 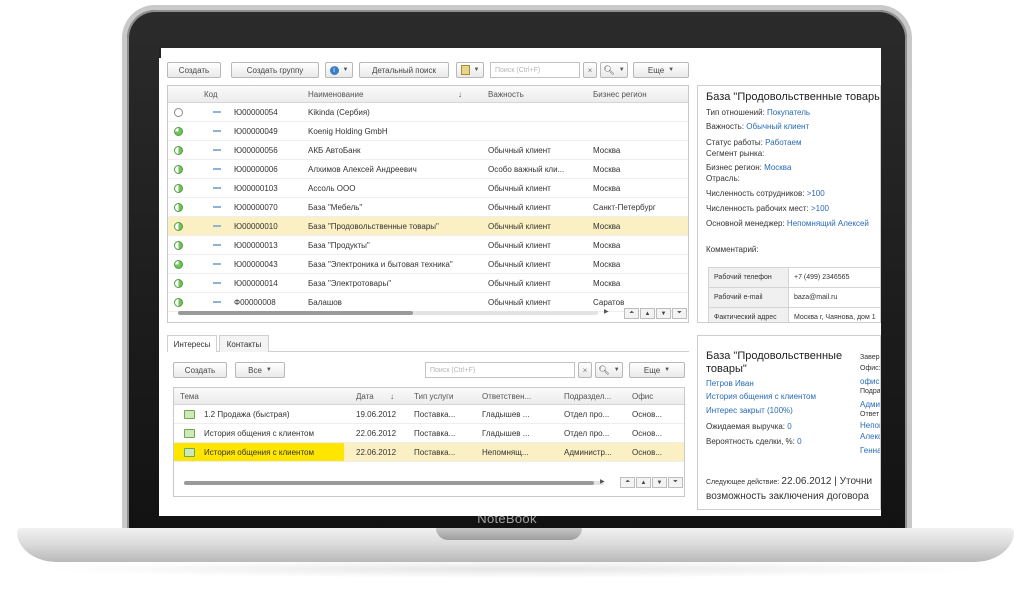 What do you see at coordinates (192, 343) in the screenshot?
I see `tab-interests: Интересы` at bounding box center [192, 343].